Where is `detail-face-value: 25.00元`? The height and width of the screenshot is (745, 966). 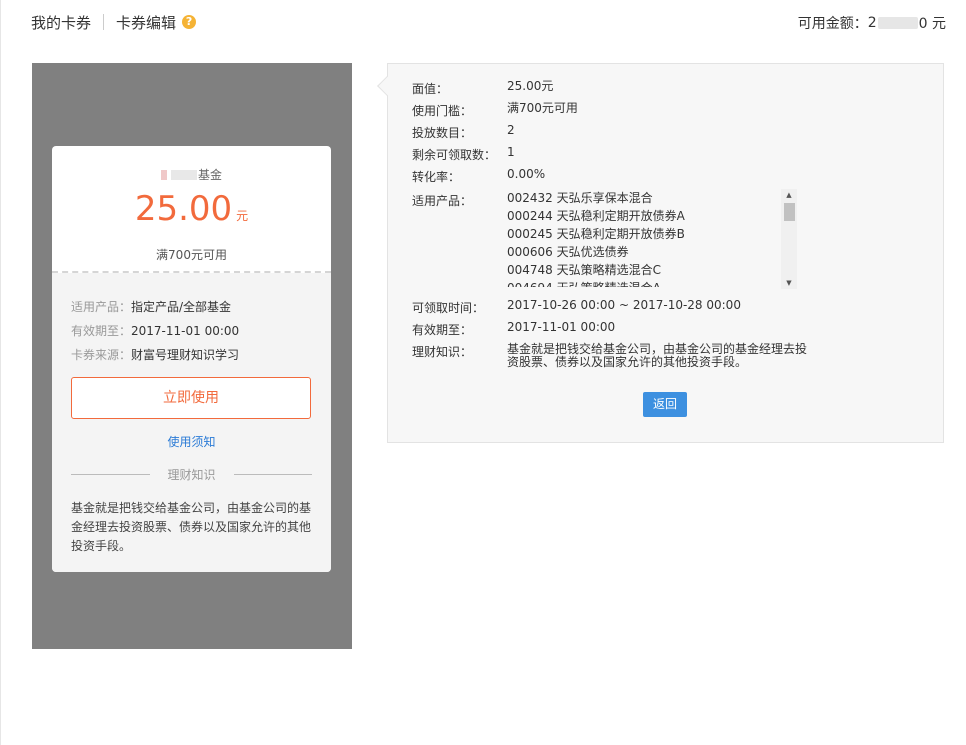
detail-face-value: 25.00元 is located at coordinates (530, 86).